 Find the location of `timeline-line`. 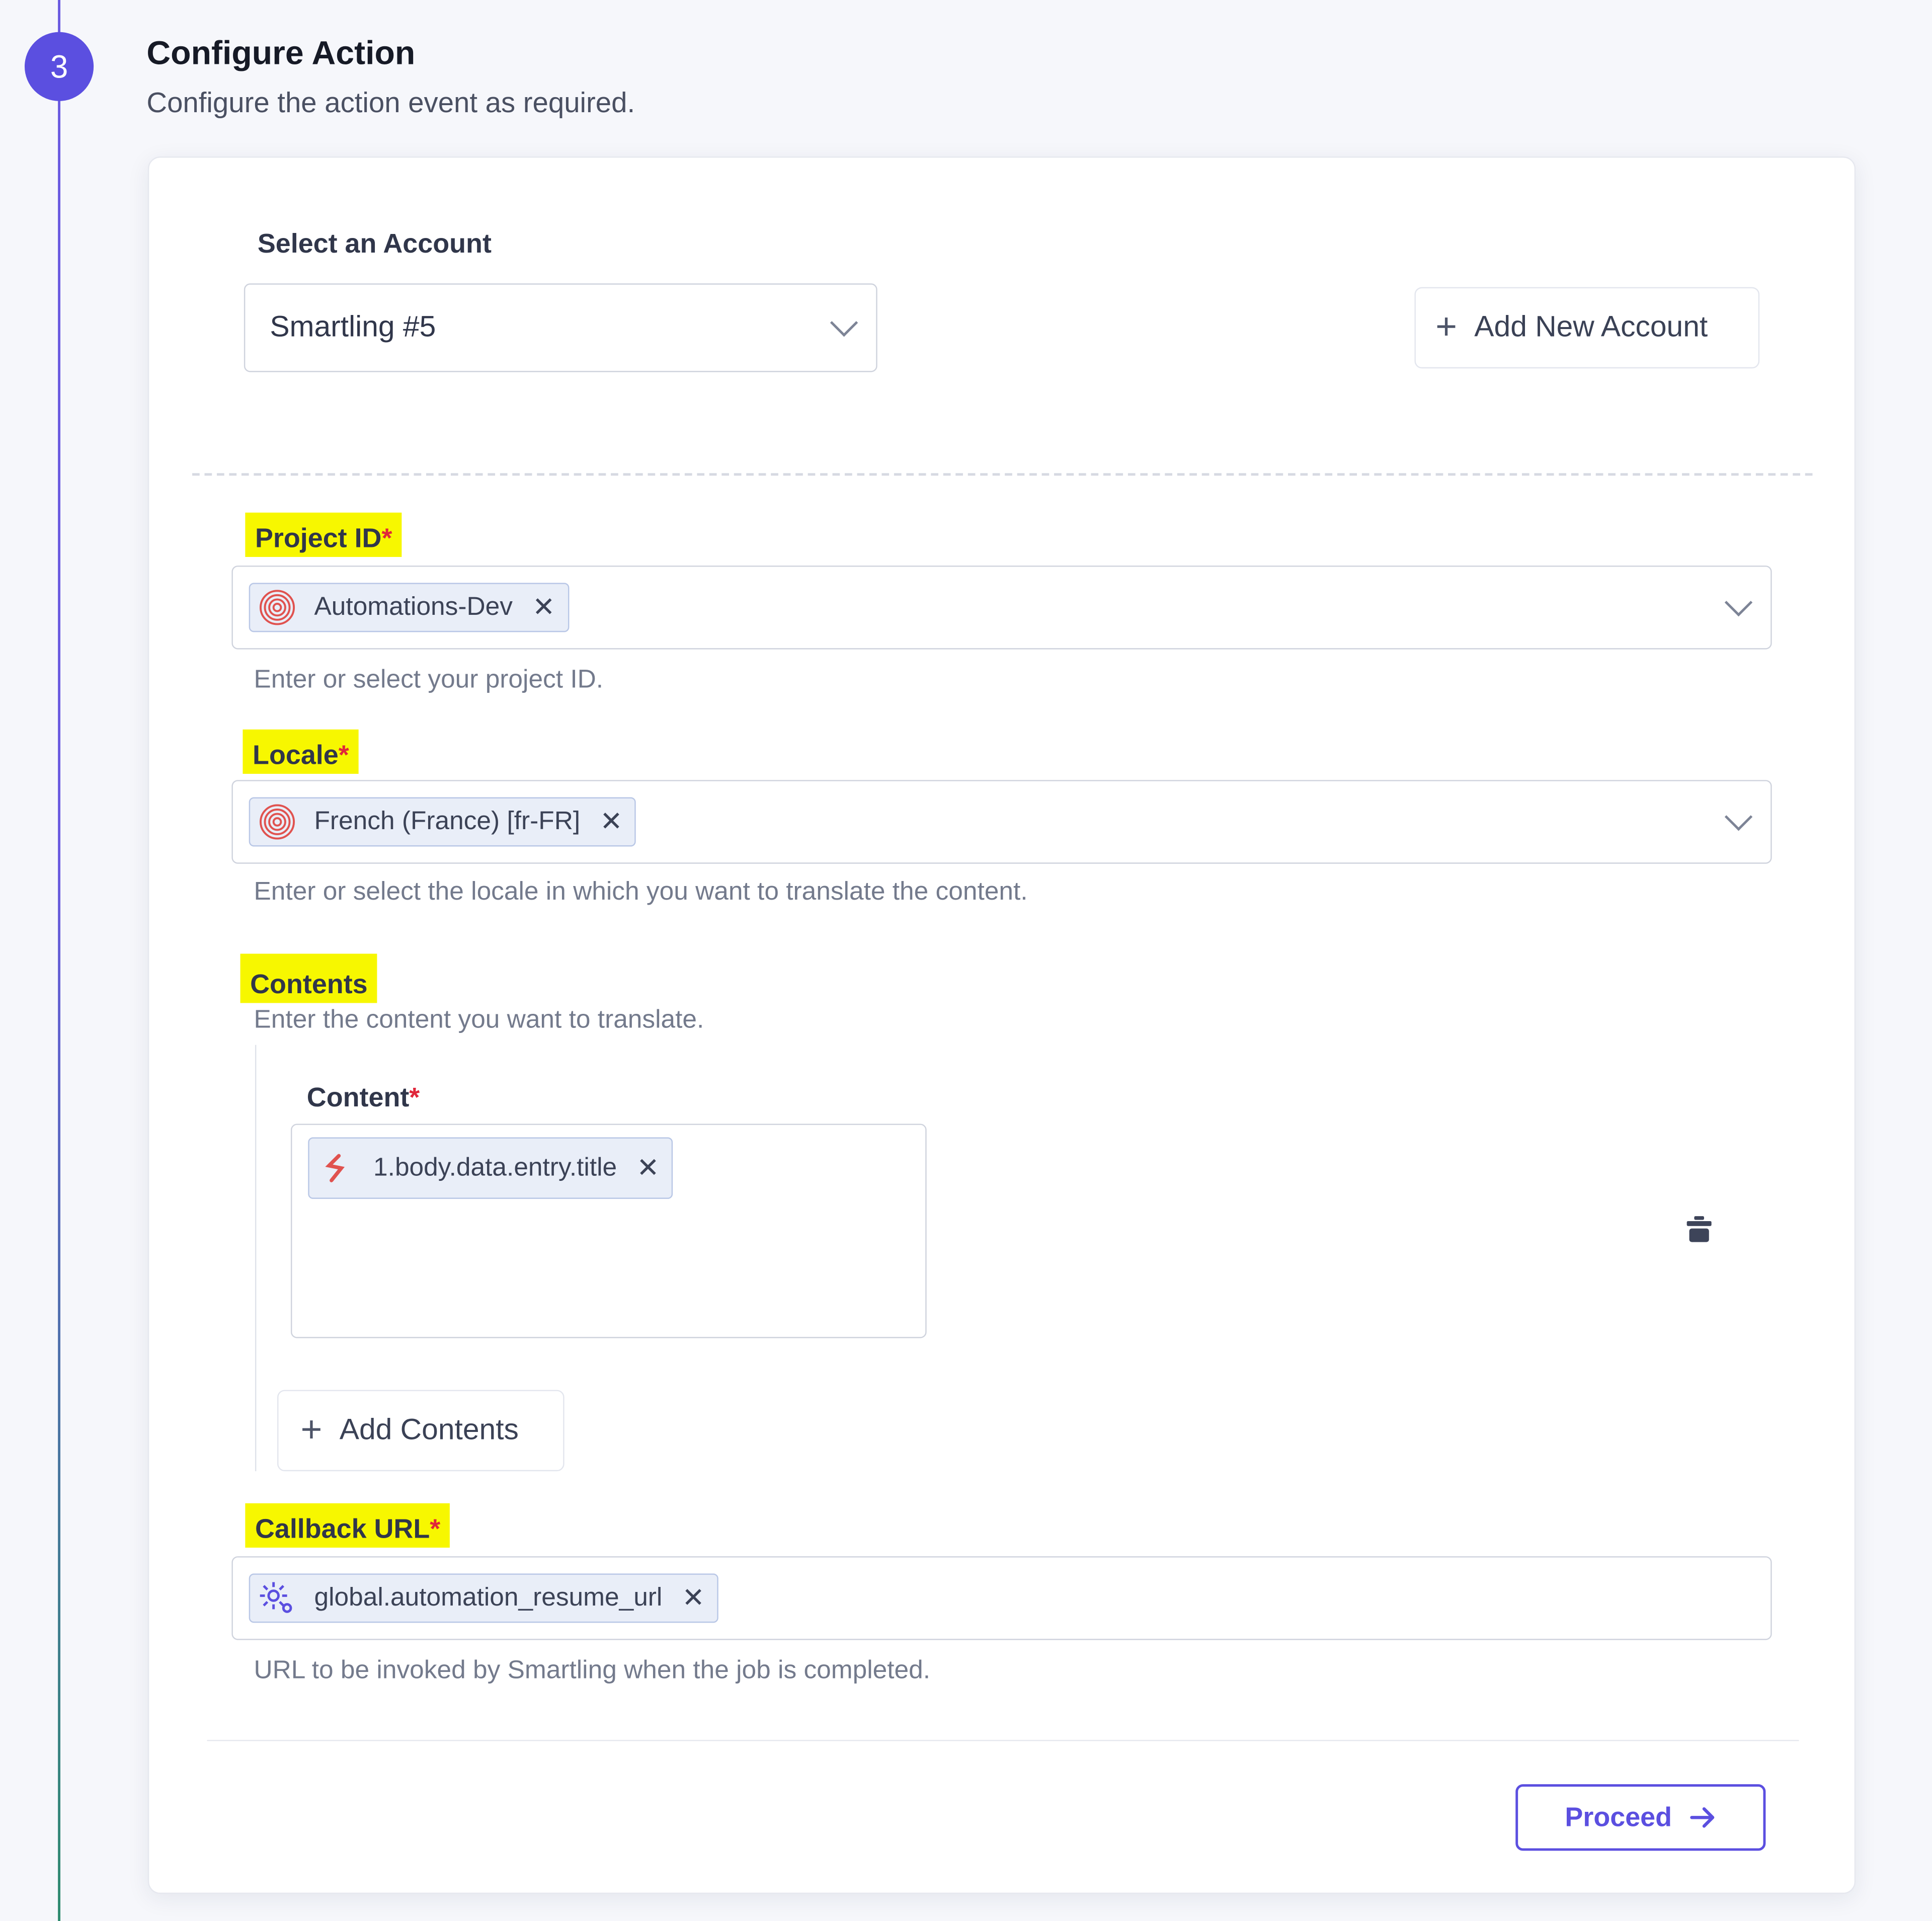

timeline-line is located at coordinates (60, 961).